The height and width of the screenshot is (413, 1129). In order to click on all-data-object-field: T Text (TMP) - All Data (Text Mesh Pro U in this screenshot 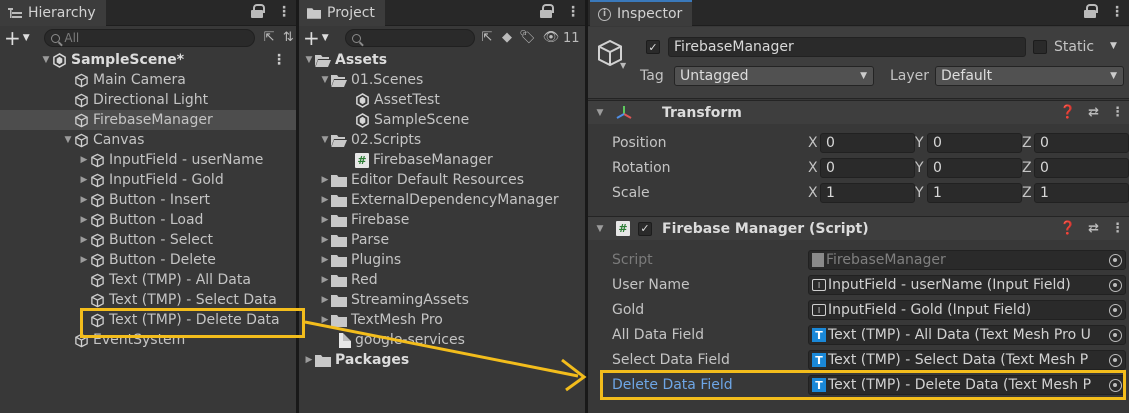, I will do `click(967, 335)`.